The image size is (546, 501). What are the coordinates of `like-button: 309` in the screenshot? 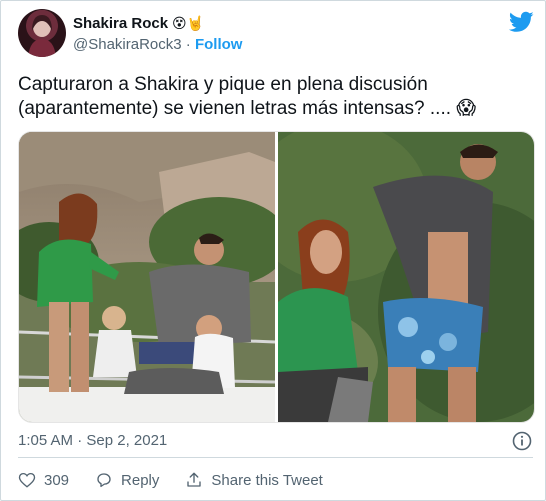 It's located at (43, 480).